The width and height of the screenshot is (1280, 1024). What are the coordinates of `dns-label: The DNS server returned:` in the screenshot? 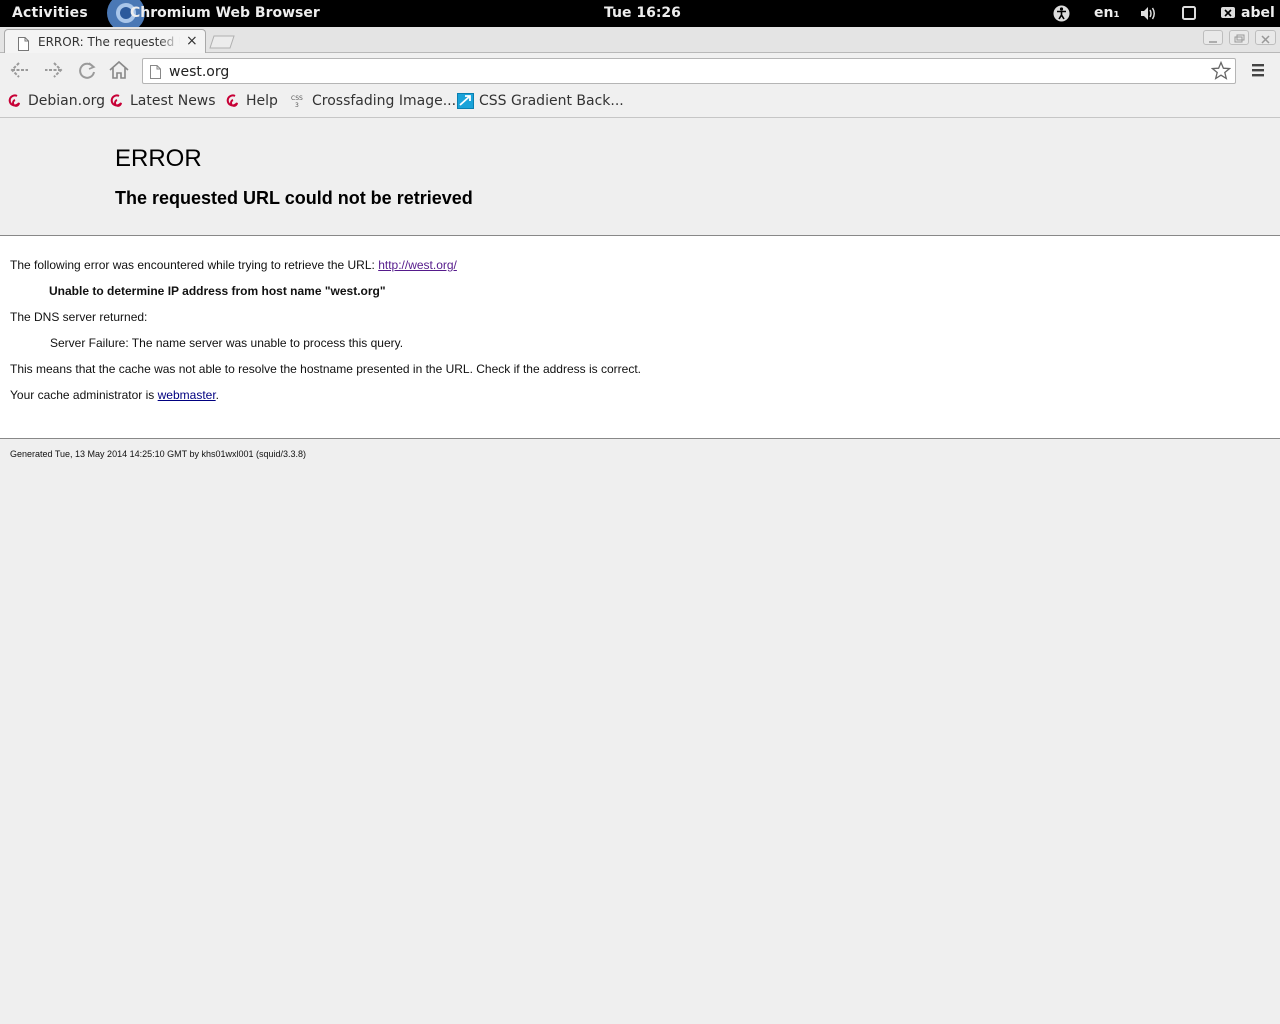 It's located at (79, 317).